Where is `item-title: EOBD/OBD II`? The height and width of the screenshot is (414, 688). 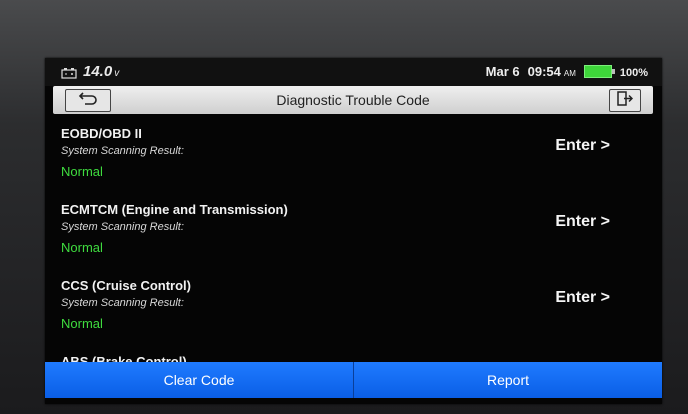 item-title: EOBD/OBD II is located at coordinates (101, 133).